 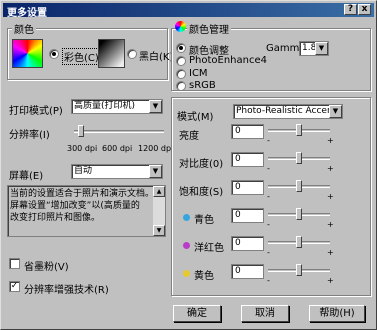 What do you see at coordinates (81, 56) in the screenshot?
I see `color-option-label: 彩色(C)` at bounding box center [81, 56].